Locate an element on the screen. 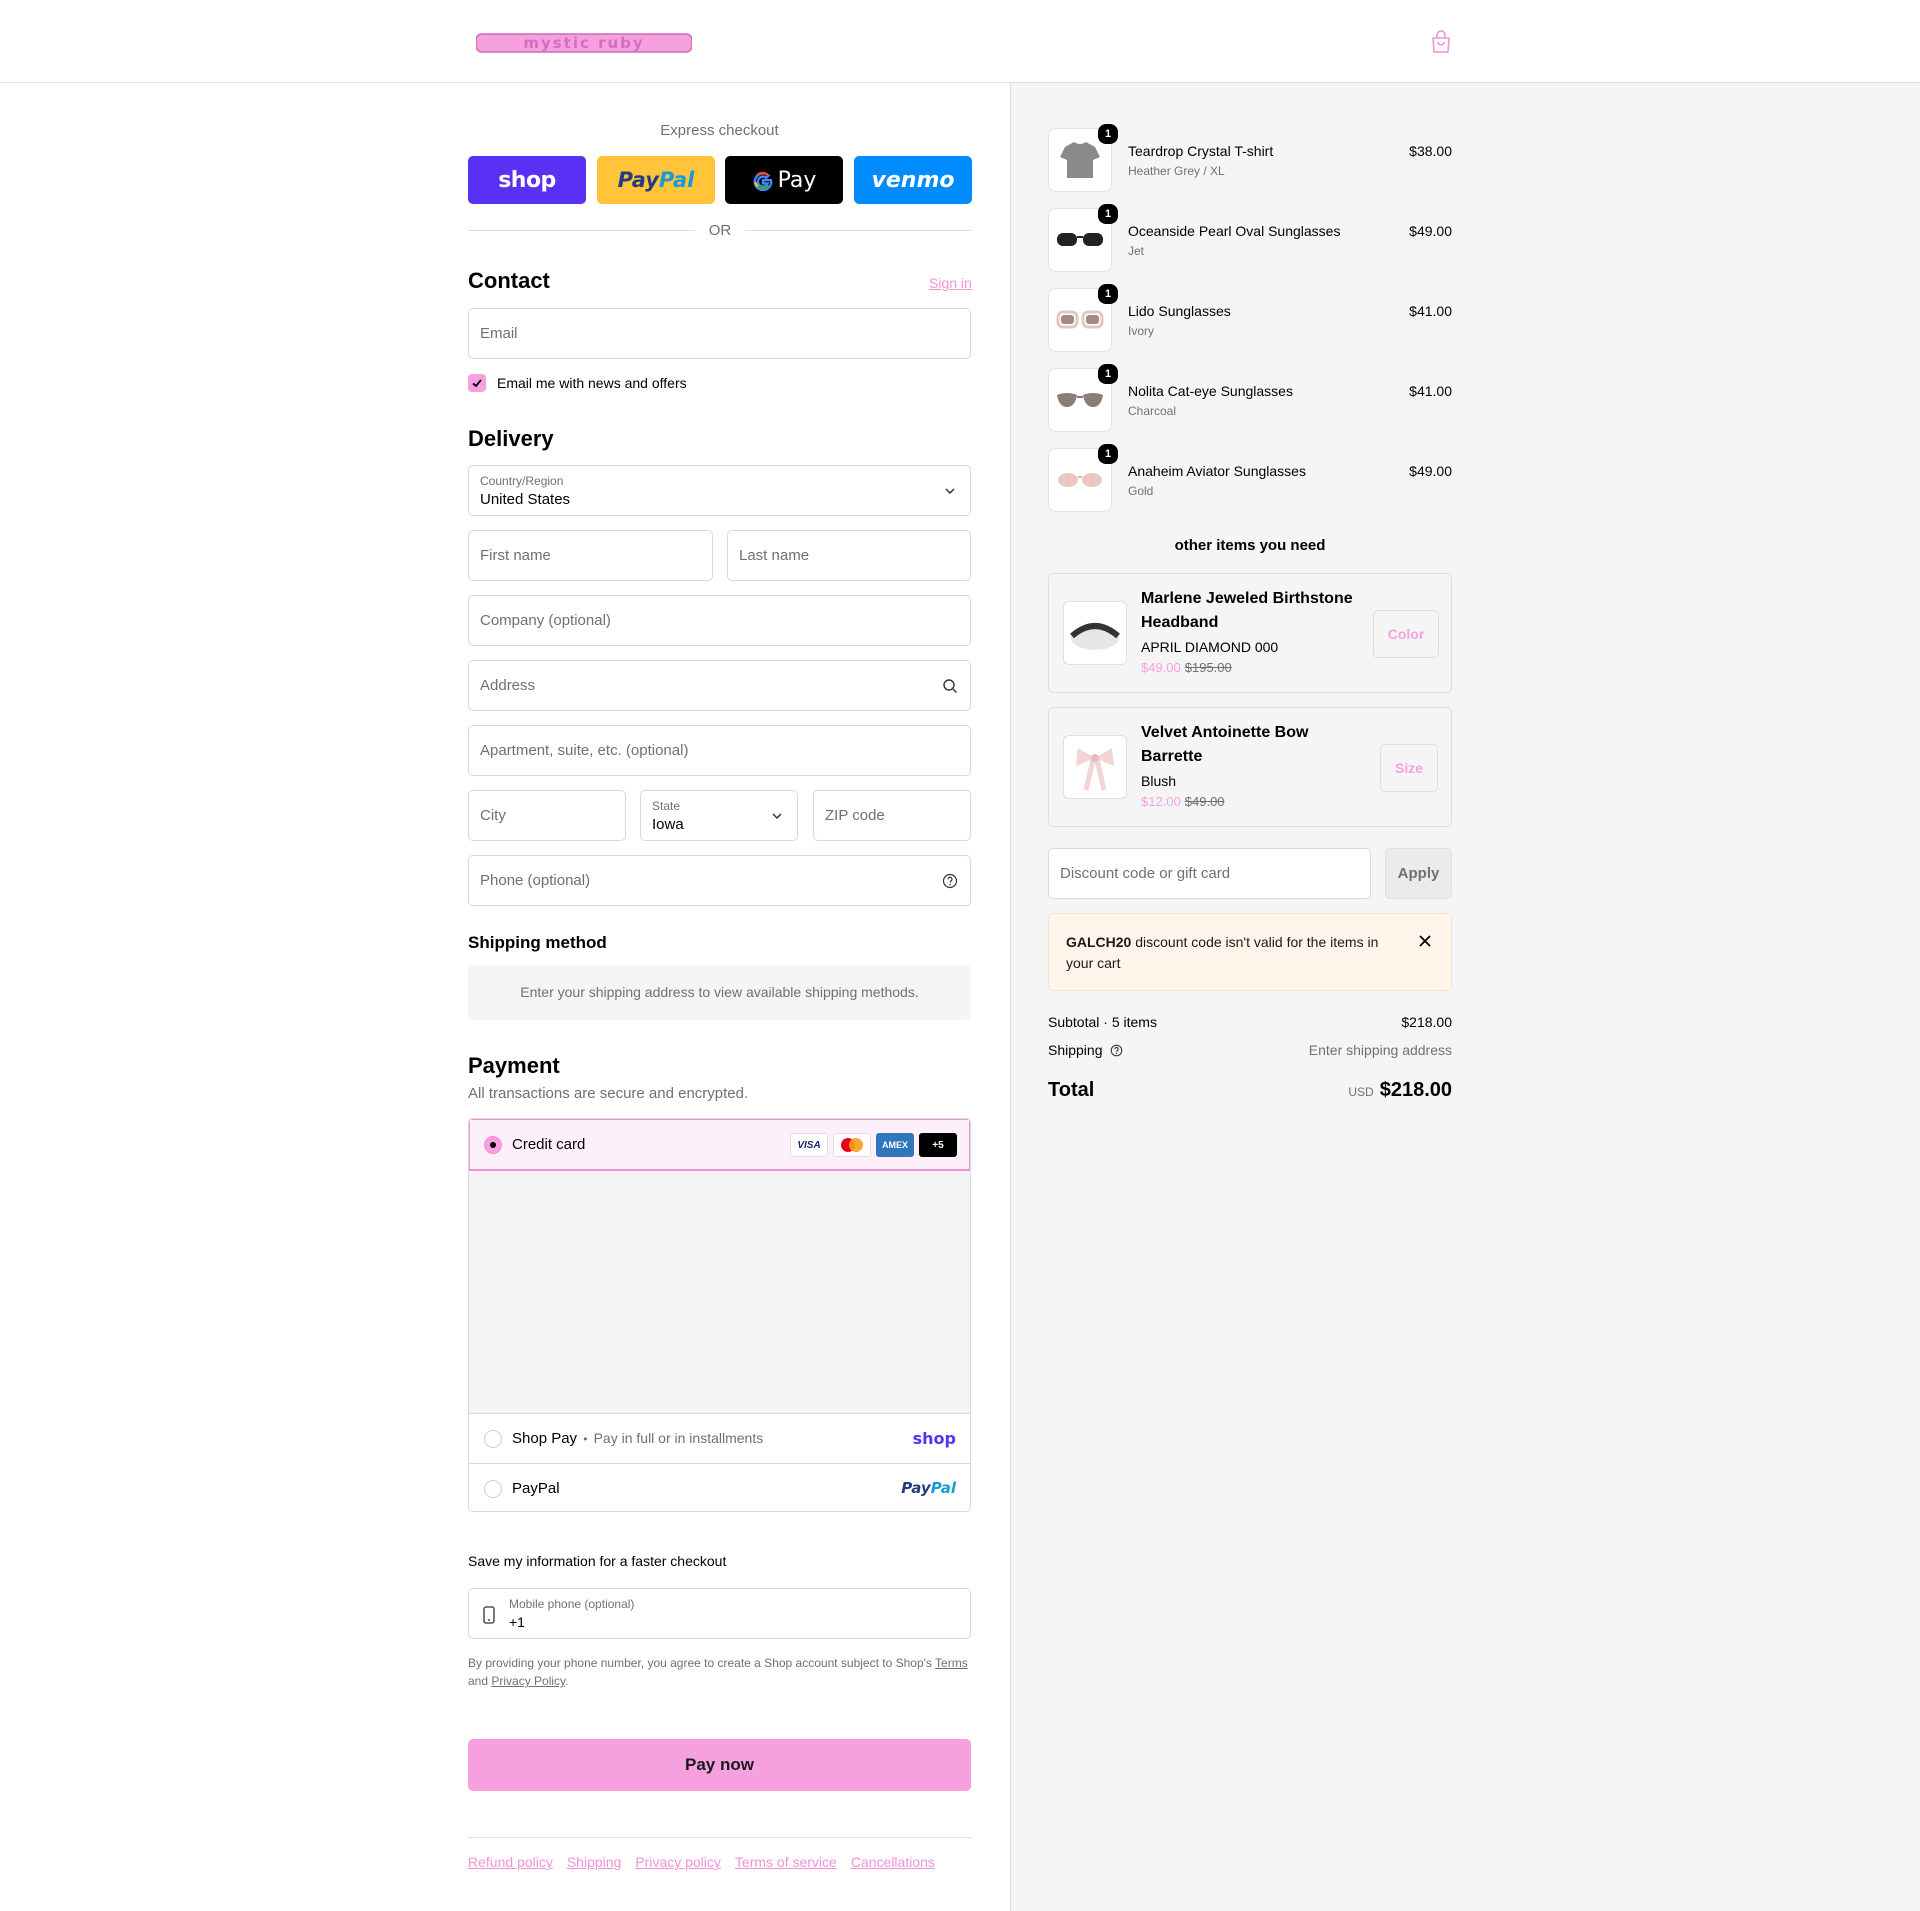 The height and width of the screenshot is (1911, 1920). company-placeholder: Company (optional) is located at coordinates (545, 620).